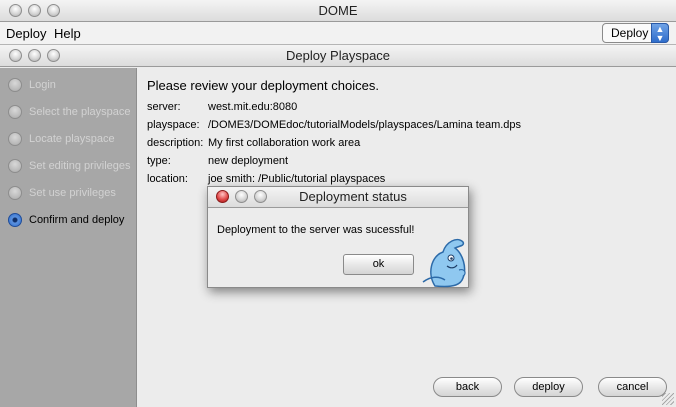 Image resolution: width=676 pixels, height=407 pixels. What do you see at coordinates (467, 387) in the screenshot?
I see `back-button: back` at bounding box center [467, 387].